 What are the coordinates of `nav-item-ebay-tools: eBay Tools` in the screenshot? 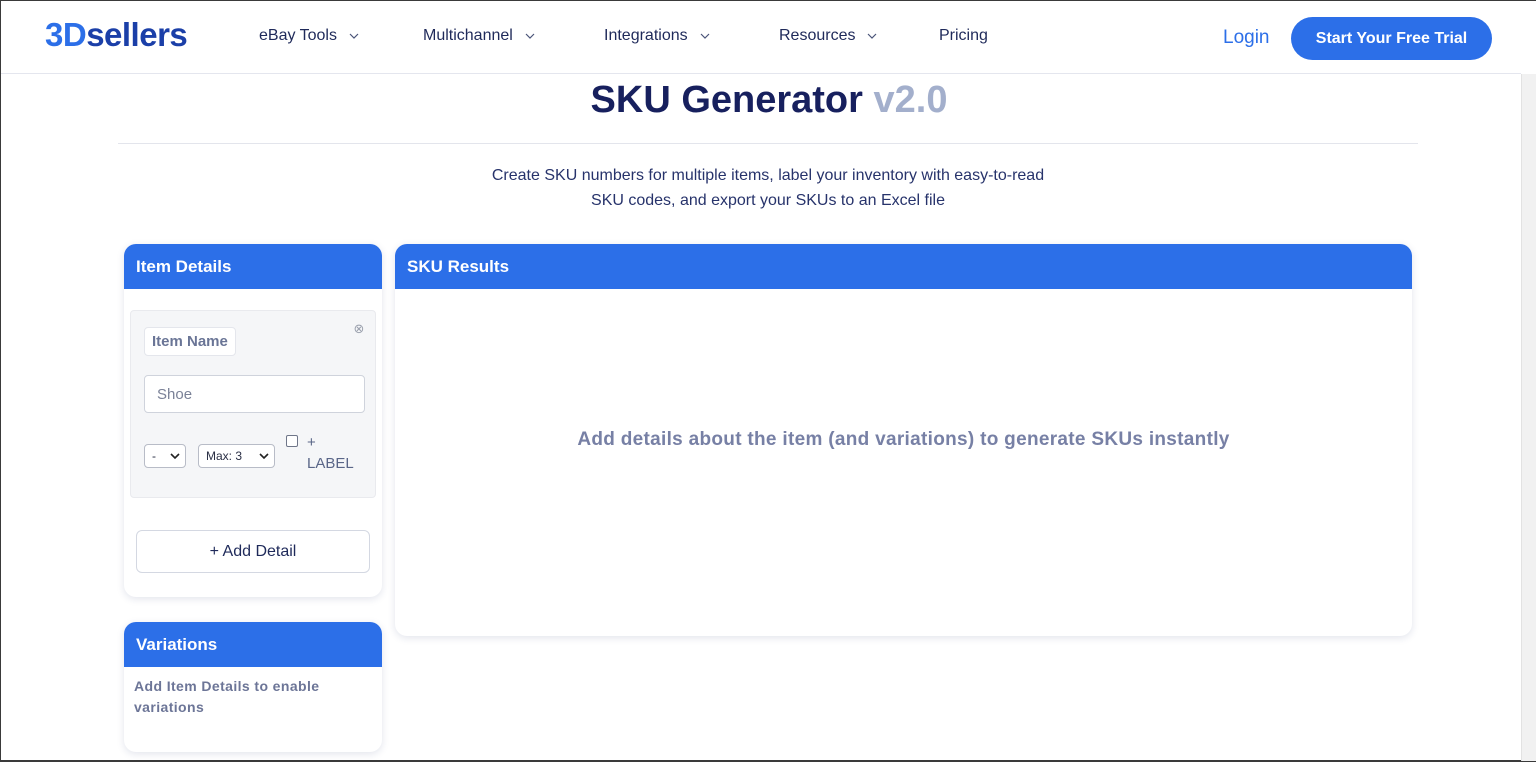 It's located at (309, 36).